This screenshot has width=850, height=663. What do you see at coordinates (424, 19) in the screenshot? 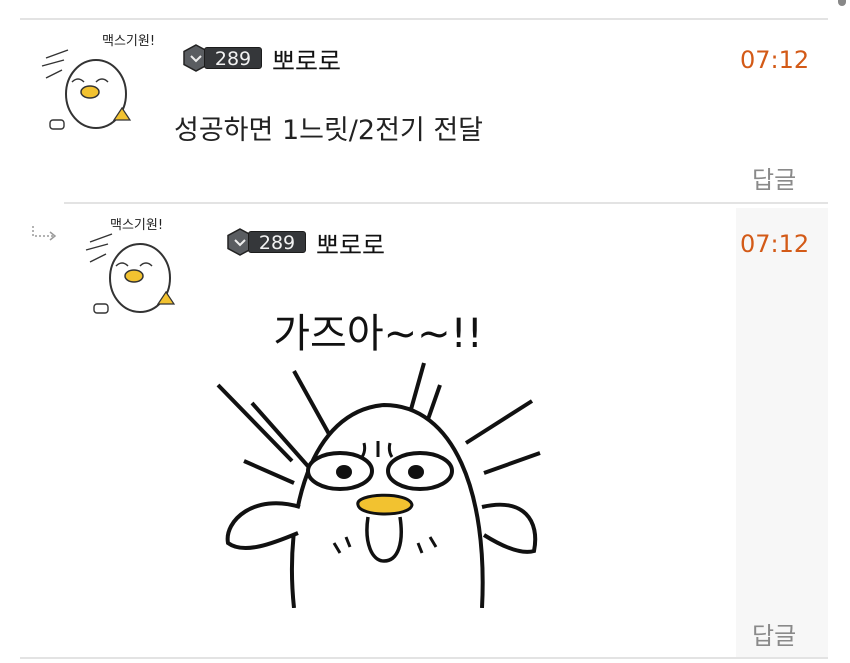
I see `top-divider` at bounding box center [424, 19].